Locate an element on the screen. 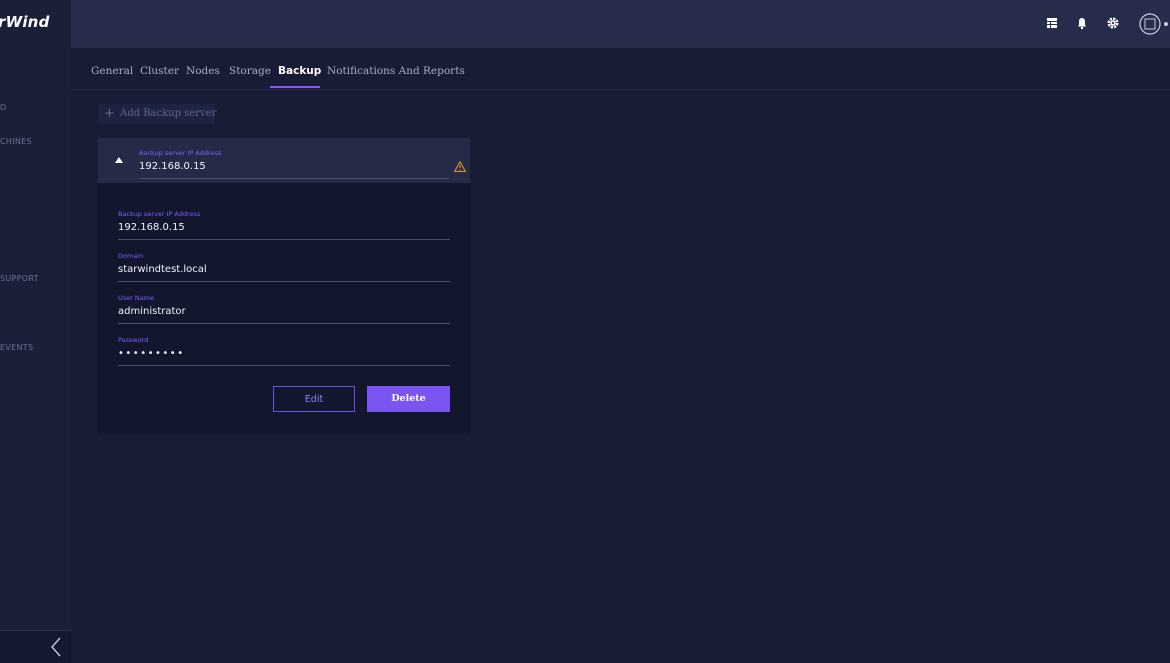 Image resolution: width=1170 pixels, height=663 pixels. add-backup-server-label: Add Backup server is located at coordinates (168, 113).